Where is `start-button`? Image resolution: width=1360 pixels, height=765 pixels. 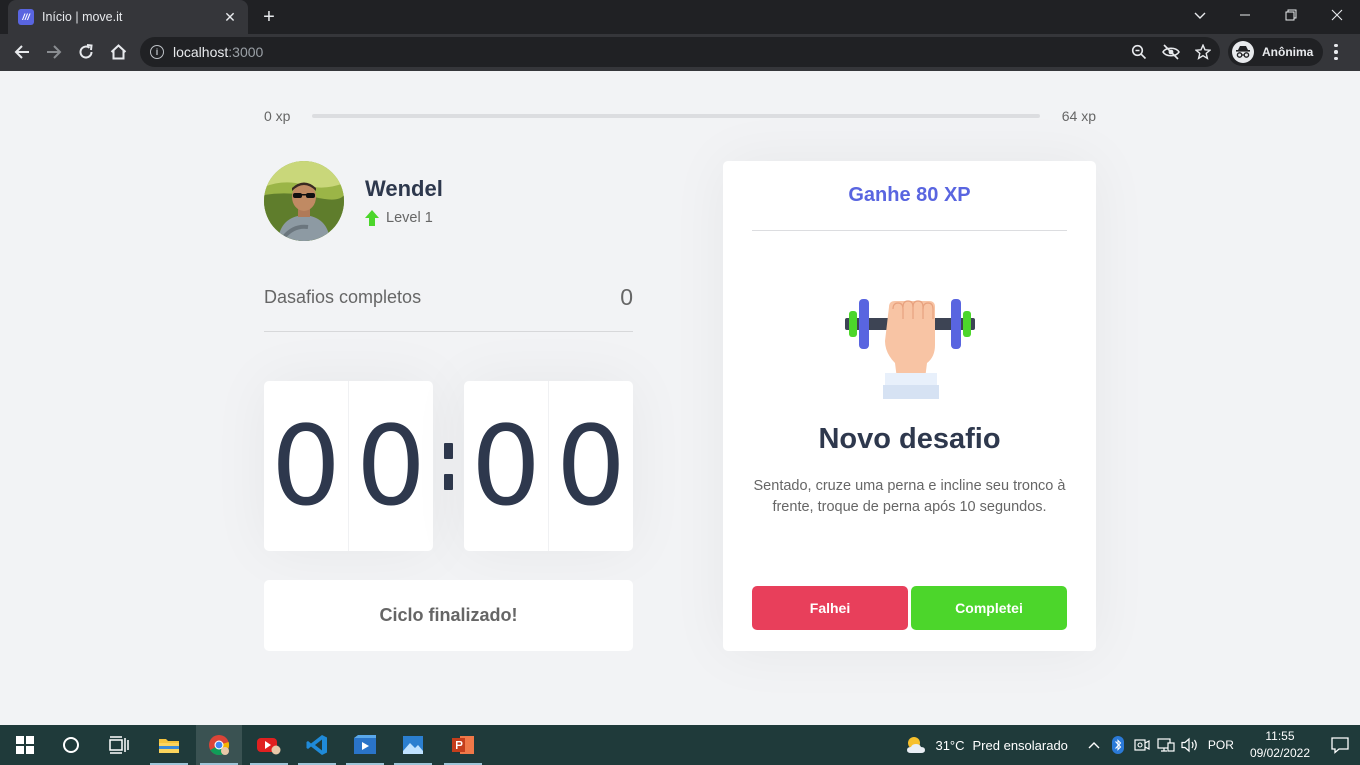
start-button is located at coordinates (25, 745).